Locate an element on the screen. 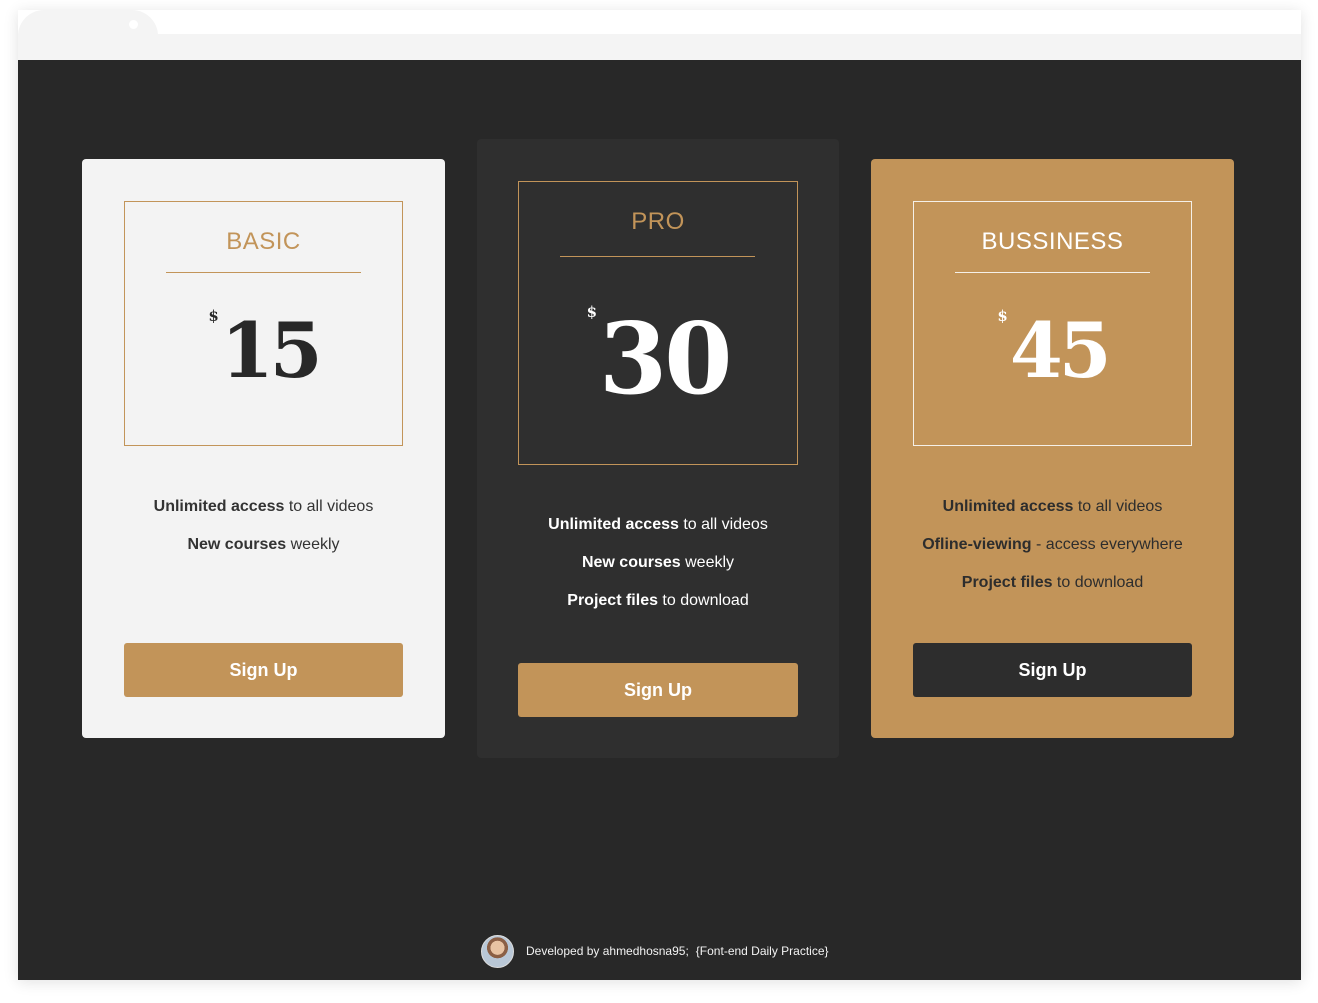 This screenshot has width=1318, height=1003. plan-header-frame: BASIC $15 is located at coordinates (263, 323).